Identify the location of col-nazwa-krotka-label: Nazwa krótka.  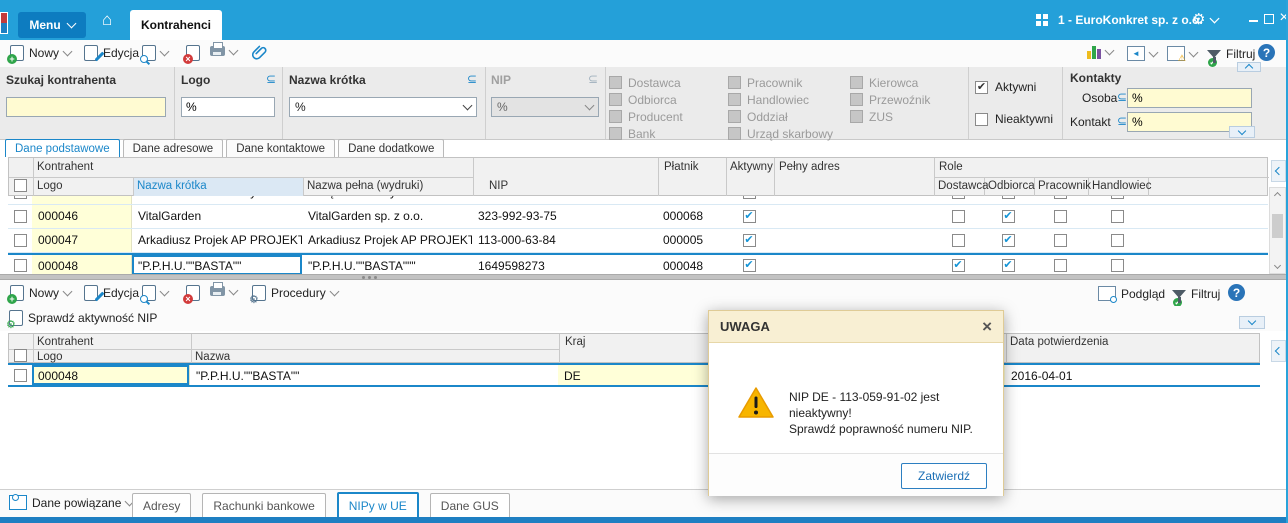
(172, 186).